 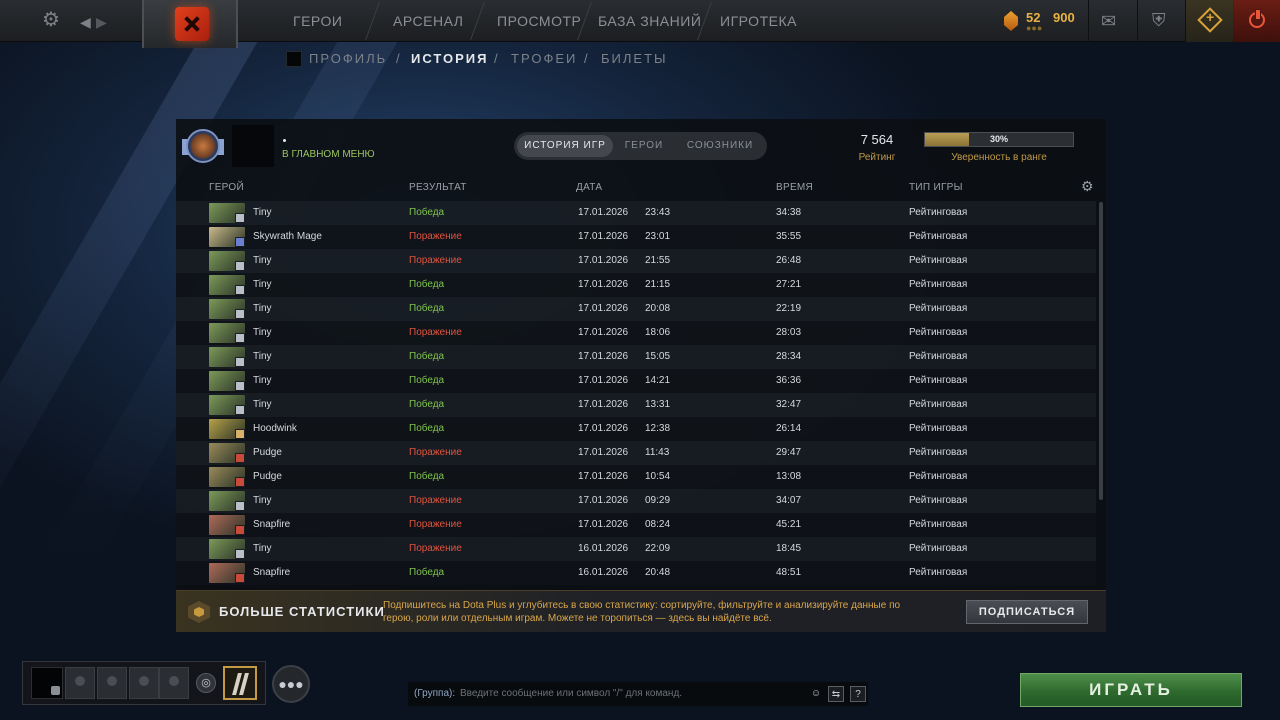 I want to click on subnav-tickets: БИЛЕТЫ, so click(x=634, y=58).